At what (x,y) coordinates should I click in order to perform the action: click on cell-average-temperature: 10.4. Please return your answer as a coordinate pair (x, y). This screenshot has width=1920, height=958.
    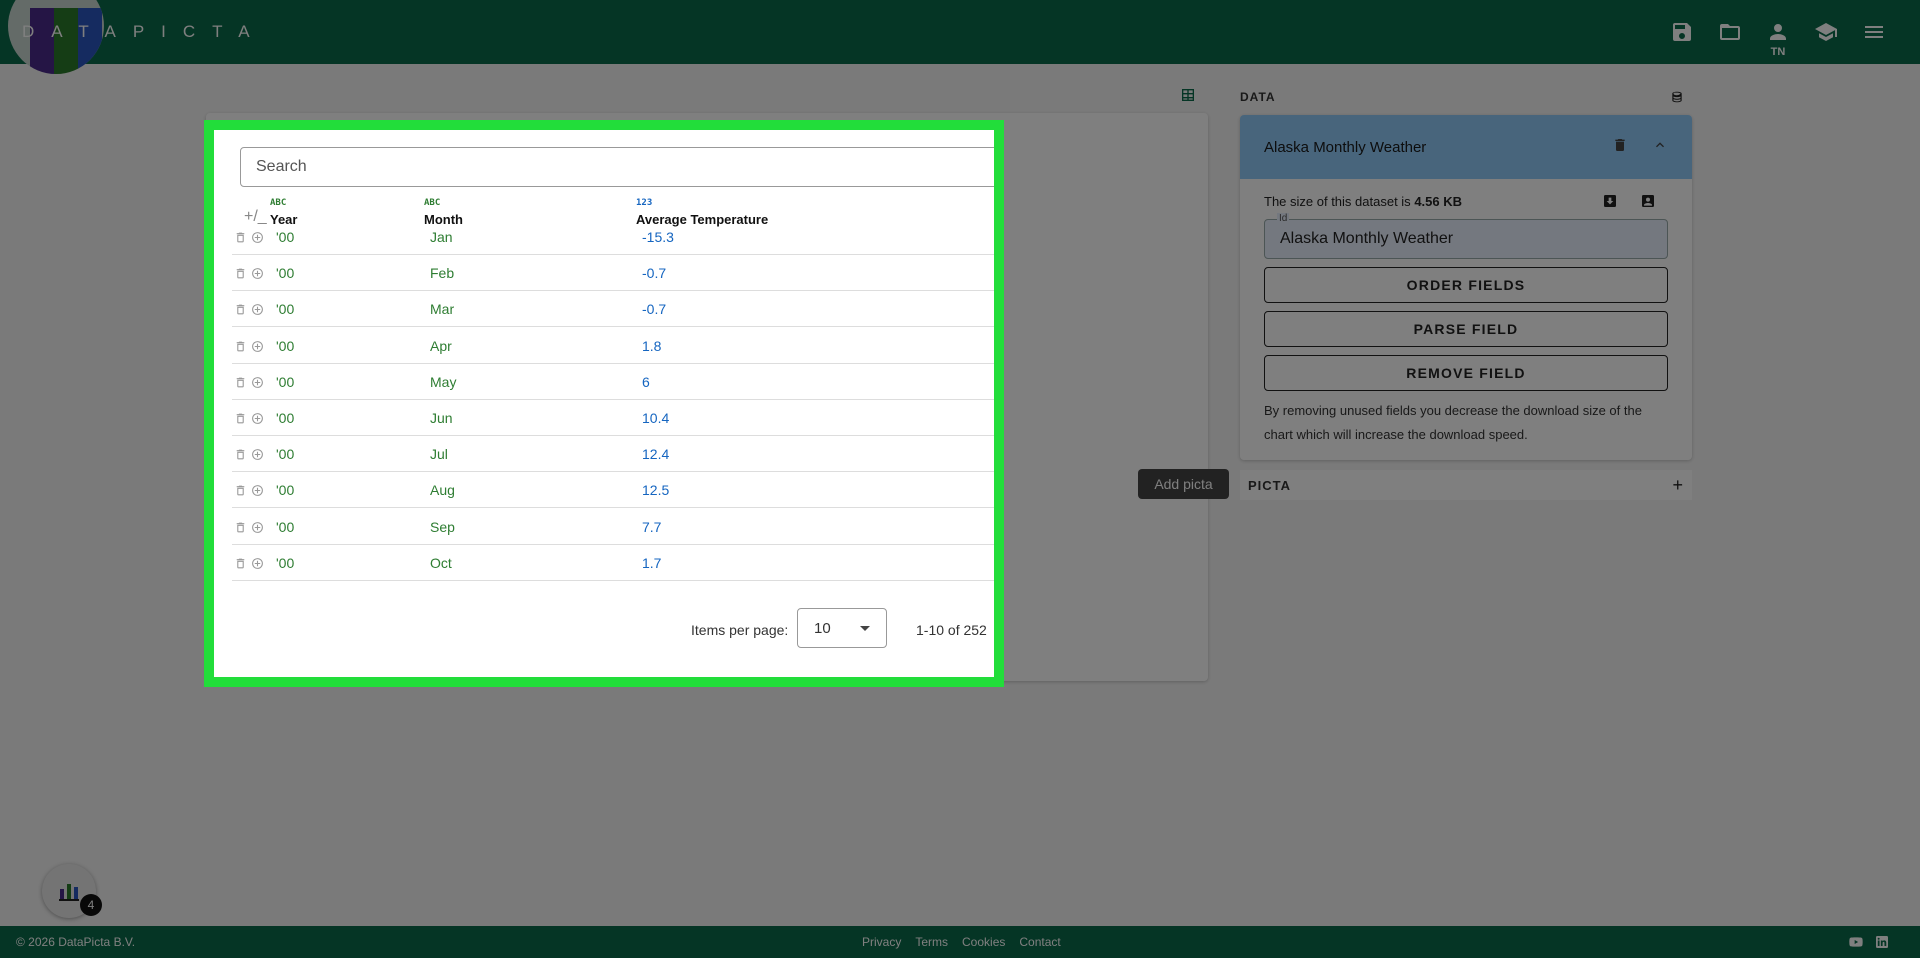
    Looking at the image, I should click on (655, 418).